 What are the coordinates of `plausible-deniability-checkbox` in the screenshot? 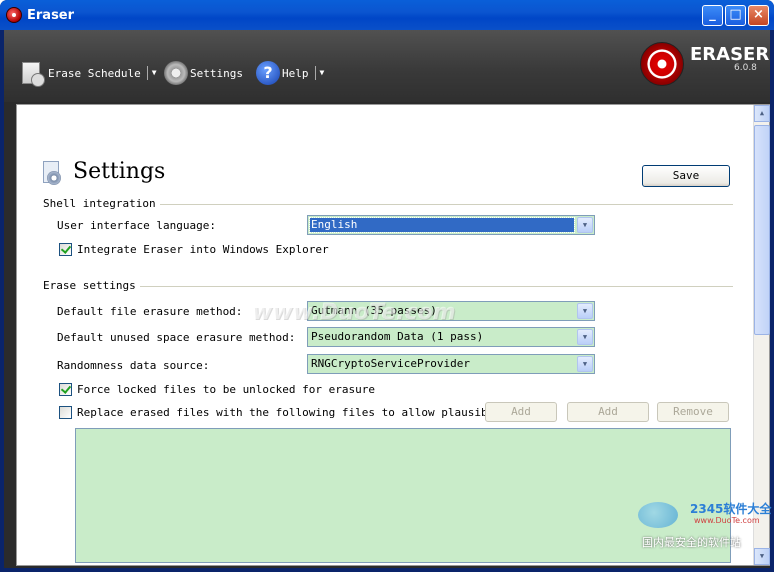 It's located at (65, 412).